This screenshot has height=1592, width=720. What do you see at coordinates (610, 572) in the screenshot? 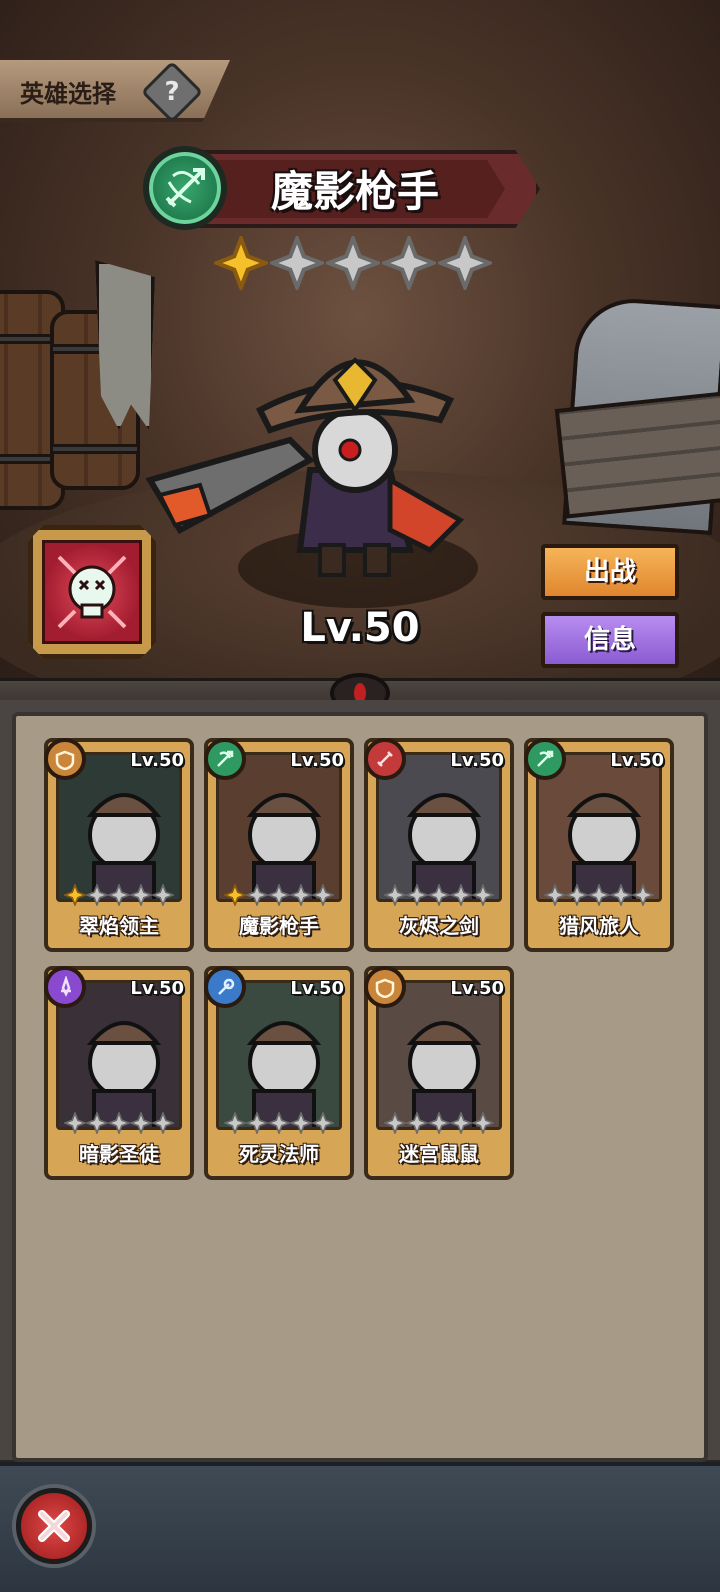
I see `battle-button: 出战` at bounding box center [610, 572].